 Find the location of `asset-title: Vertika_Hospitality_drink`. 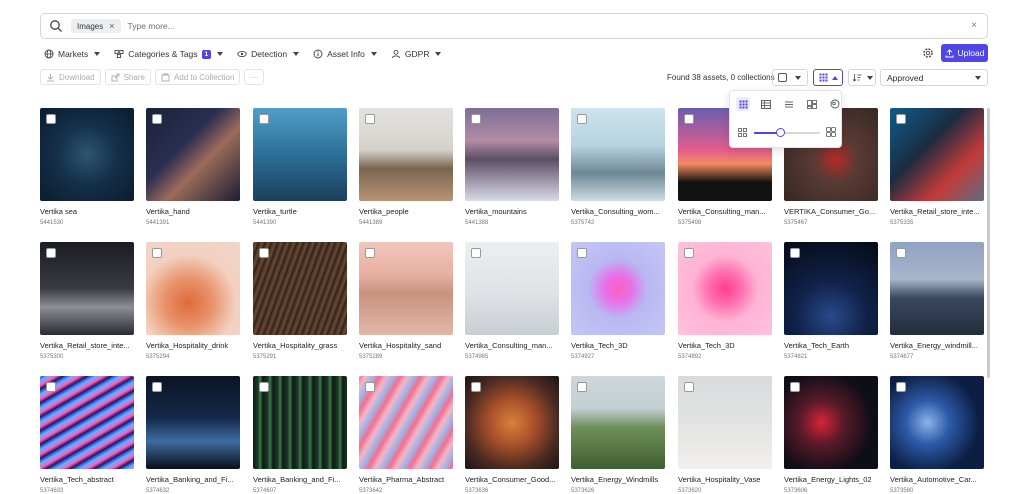

asset-title: Vertika_Hospitality_drink is located at coordinates (196, 345).